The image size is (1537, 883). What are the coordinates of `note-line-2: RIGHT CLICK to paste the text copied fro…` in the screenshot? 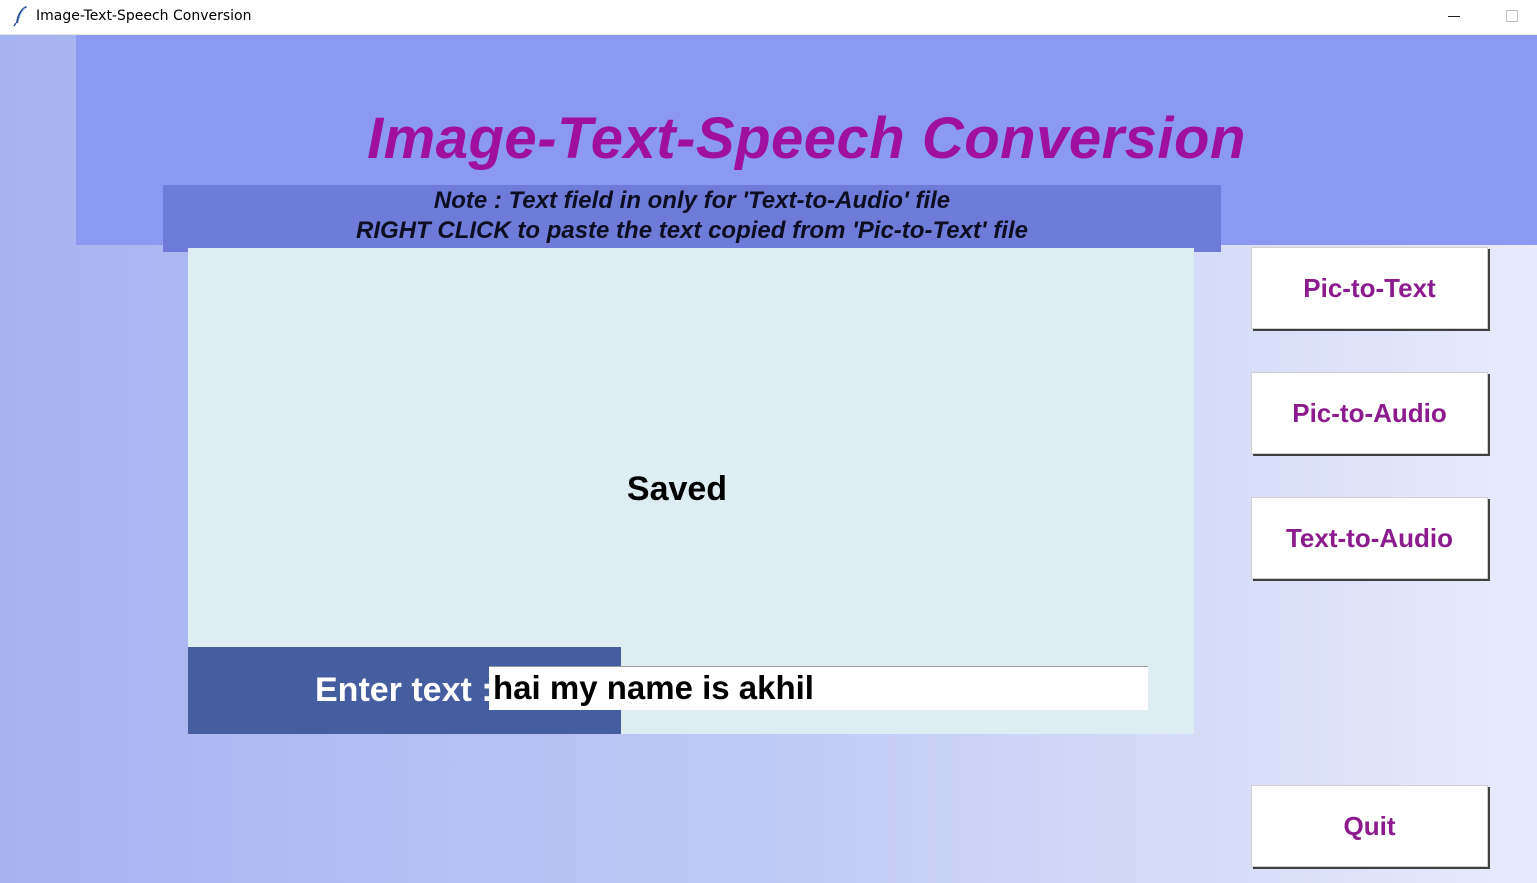 It's located at (692, 230).